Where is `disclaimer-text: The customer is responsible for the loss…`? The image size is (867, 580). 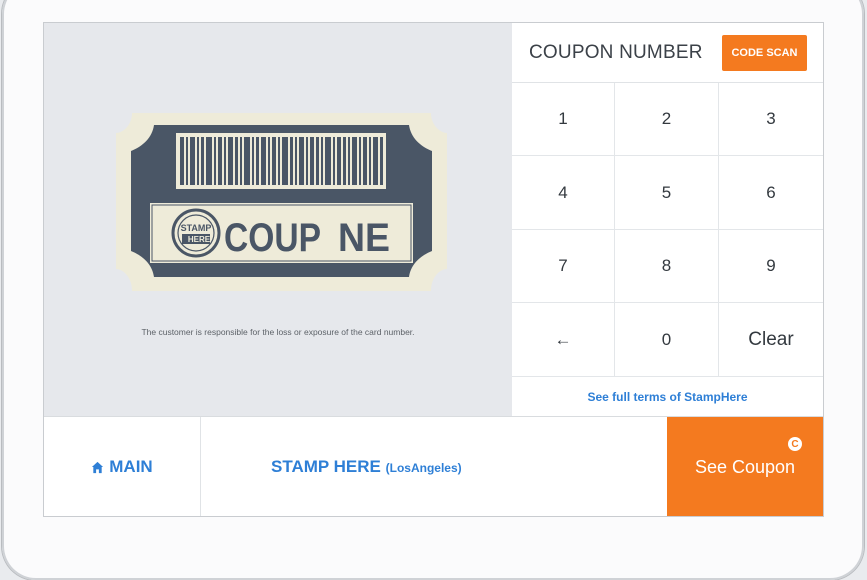 disclaimer-text: The customer is responsible for the loss… is located at coordinates (278, 332).